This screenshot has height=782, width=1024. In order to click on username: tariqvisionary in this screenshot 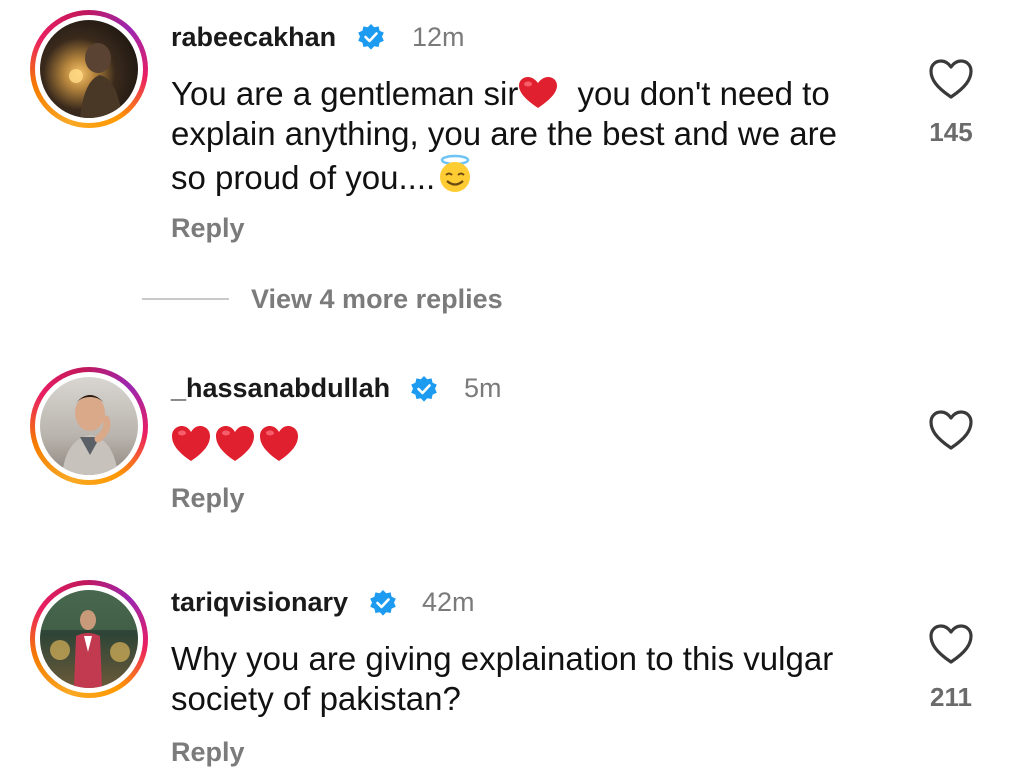, I will do `click(259, 602)`.